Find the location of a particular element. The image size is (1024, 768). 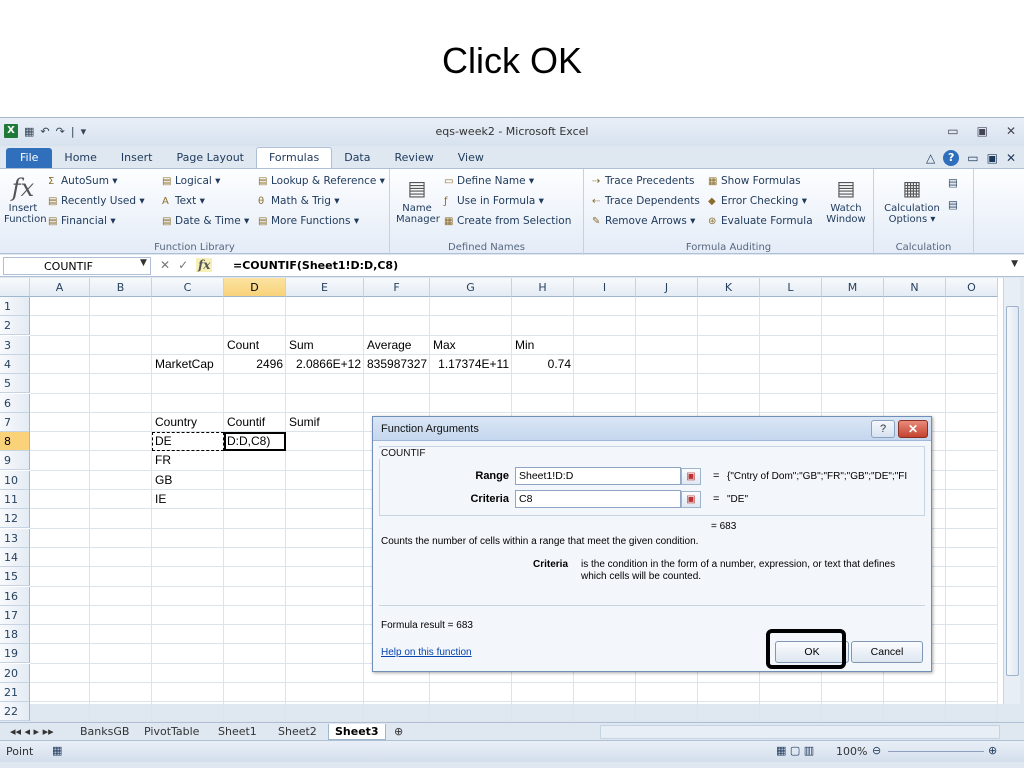

workbook-close-icon: ✕ is located at coordinates (1011, 158).